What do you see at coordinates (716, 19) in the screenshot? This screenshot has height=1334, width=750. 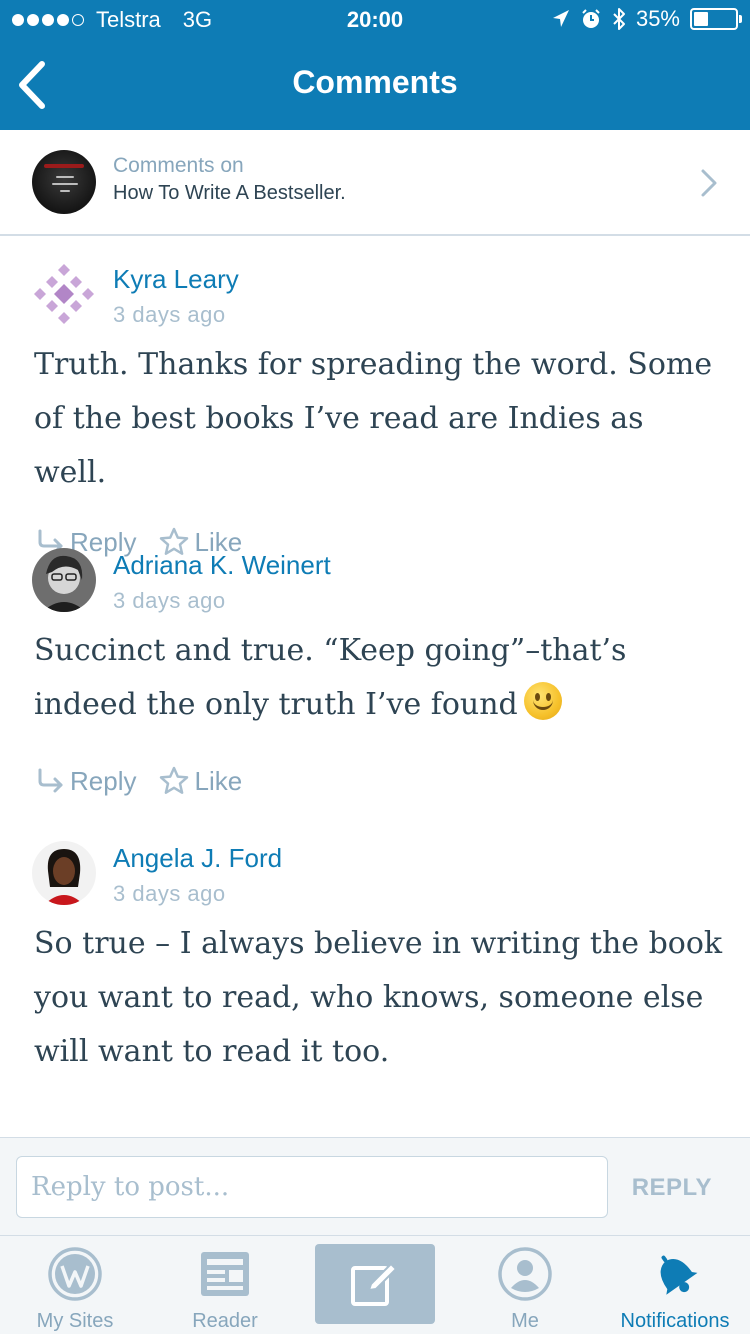 I see `battery-icon` at bounding box center [716, 19].